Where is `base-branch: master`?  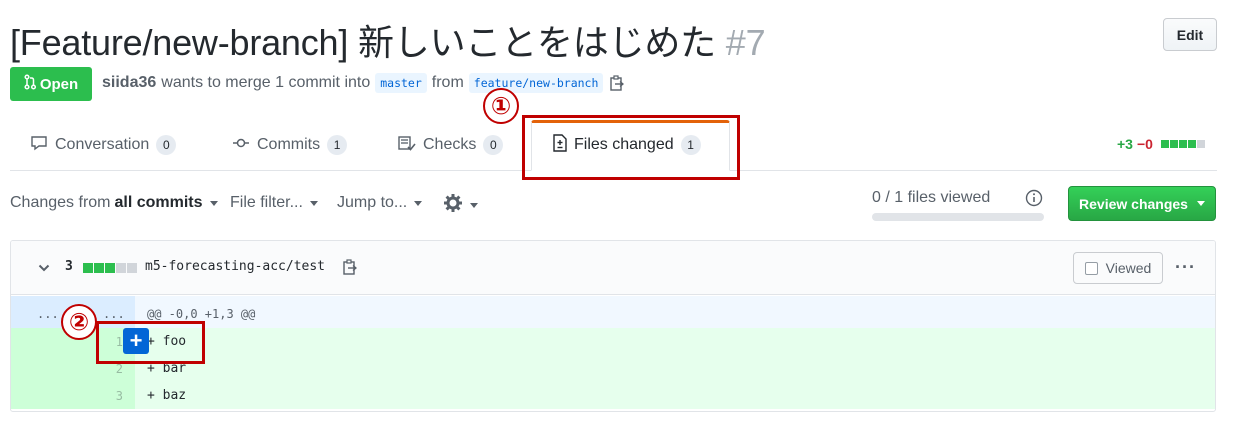
base-branch: master is located at coordinates (401, 83).